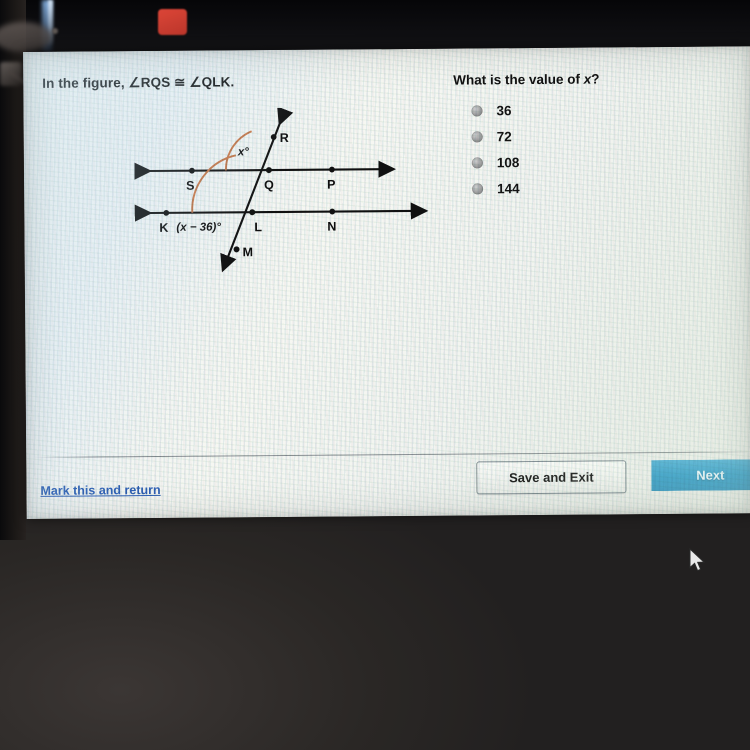 The image size is (750, 750). Describe the element at coordinates (268, 170) in the screenshot. I see `point-q` at that location.